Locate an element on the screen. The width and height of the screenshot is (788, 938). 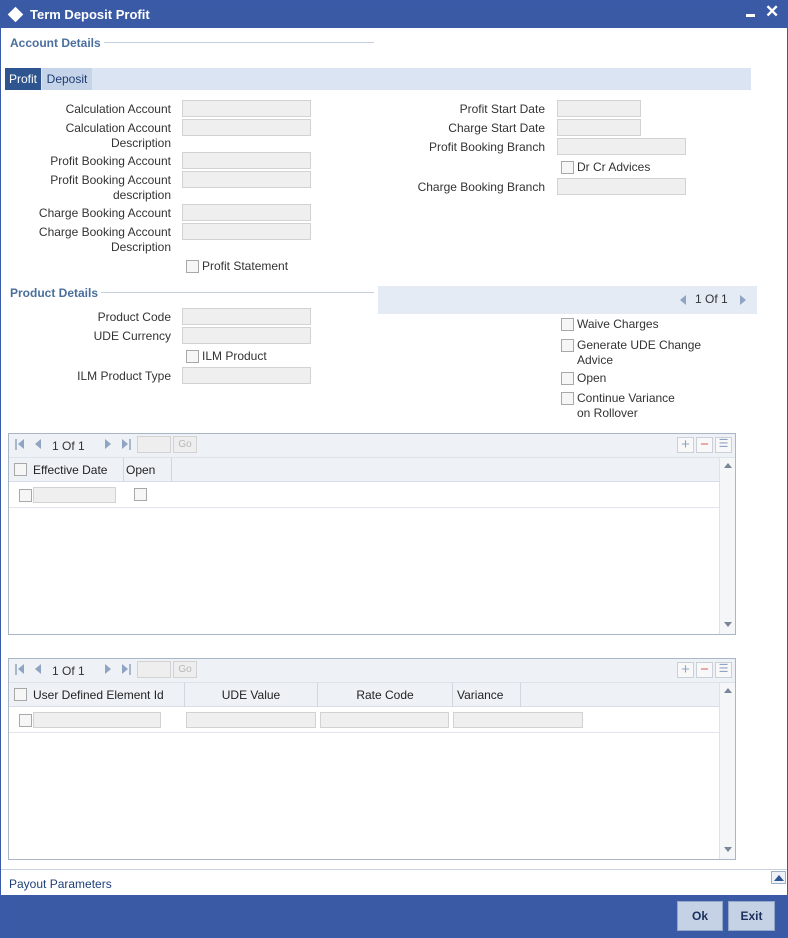
charge-booking-account-field is located at coordinates (246, 212).